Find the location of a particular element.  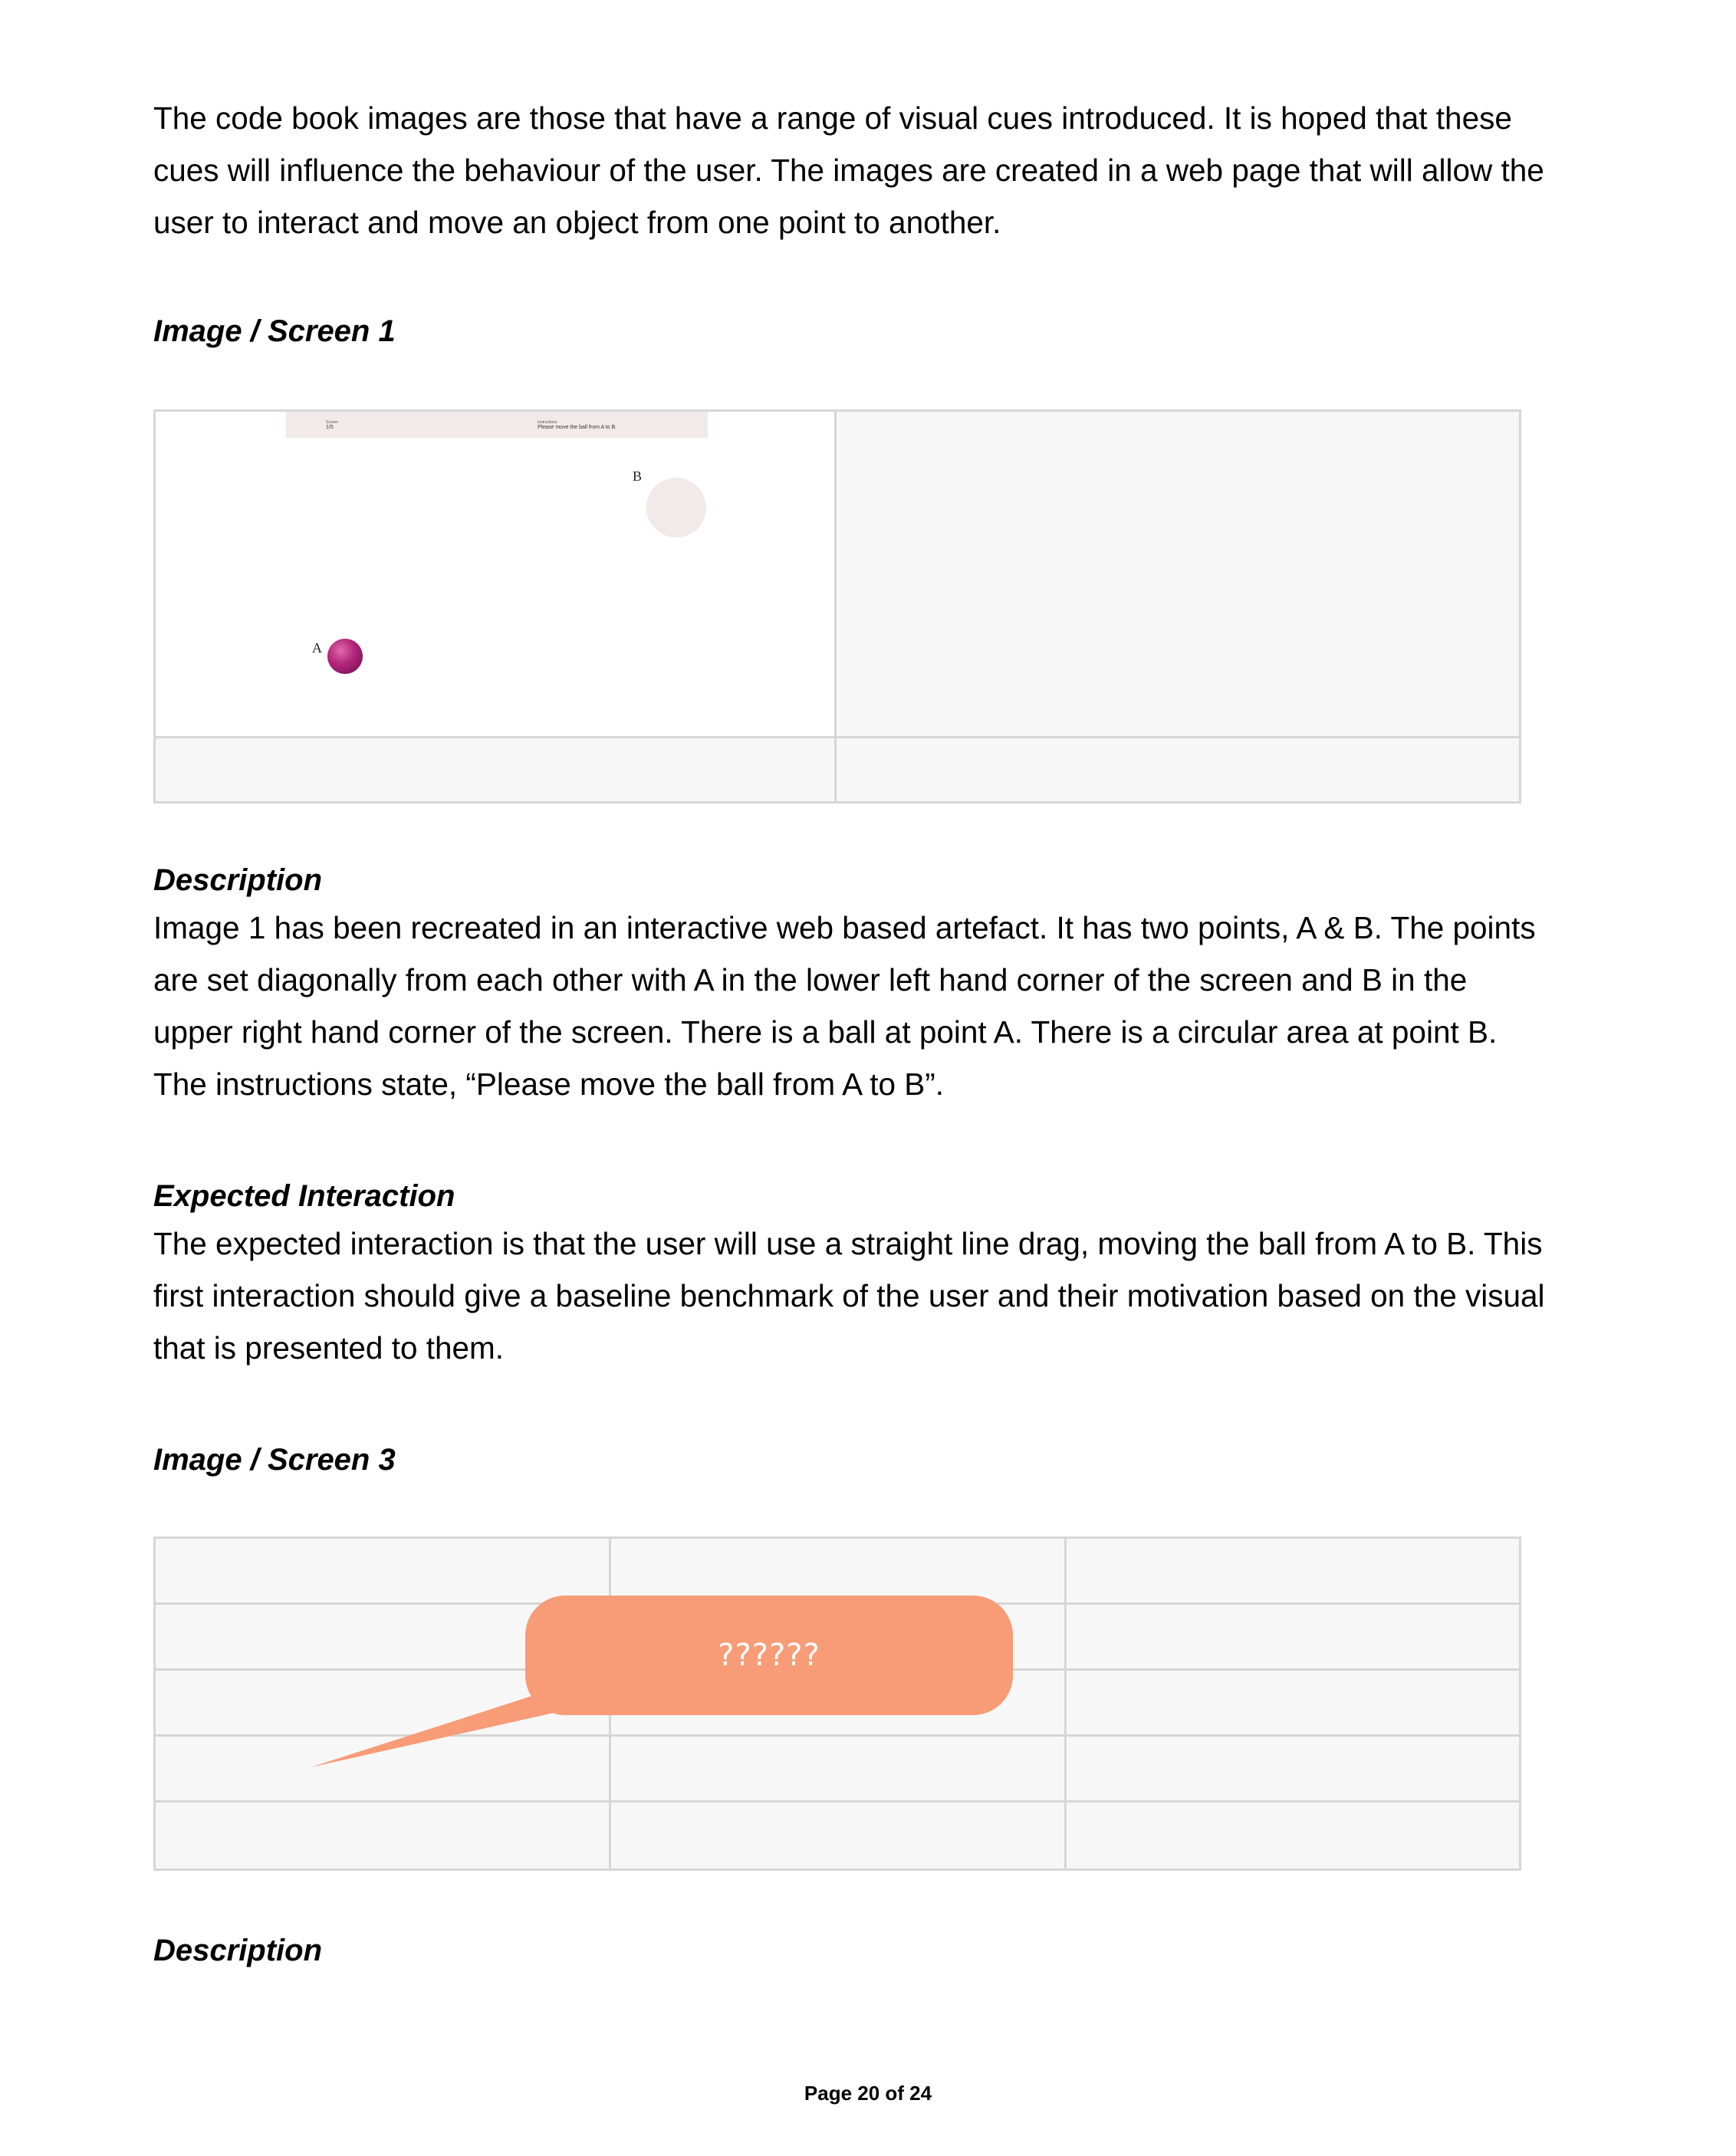

page-number: Page 20 of 24 is located at coordinates (868, 2093).